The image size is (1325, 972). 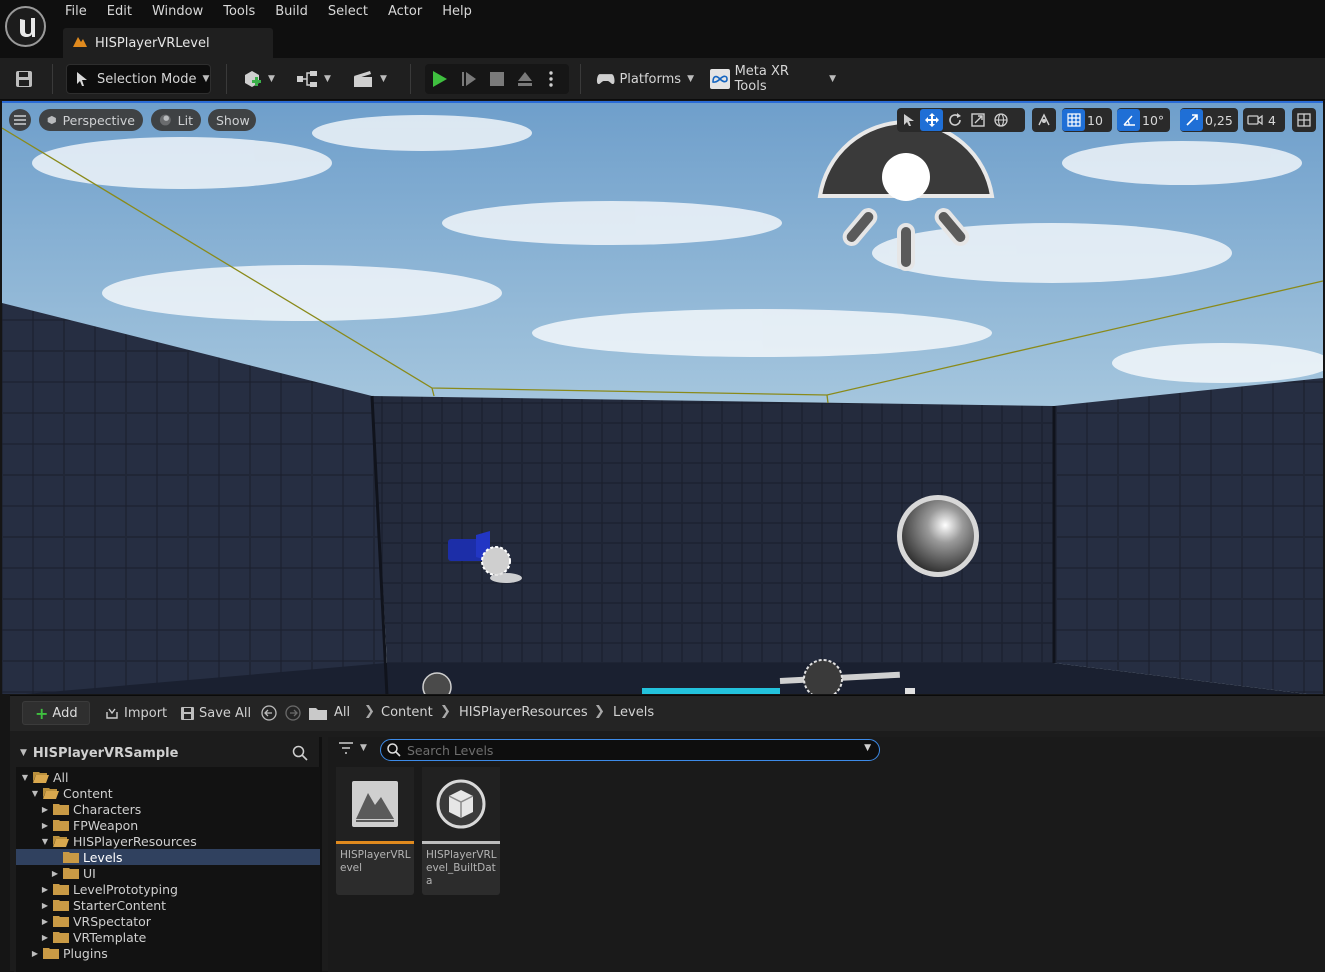 I want to click on tree-item: Levels, so click(x=168, y=857).